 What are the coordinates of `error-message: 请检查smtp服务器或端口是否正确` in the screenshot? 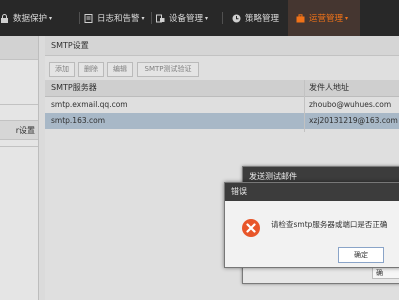 It's located at (329, 224).